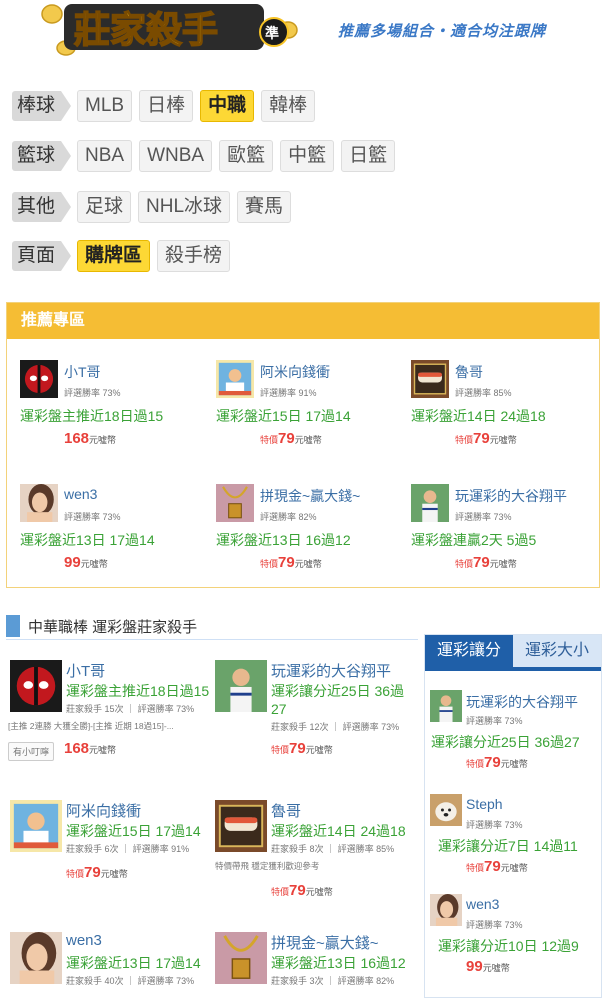 The image size is (610, 1000). I want to click on nav-item-buy: 購牌區, so click(114, 256).